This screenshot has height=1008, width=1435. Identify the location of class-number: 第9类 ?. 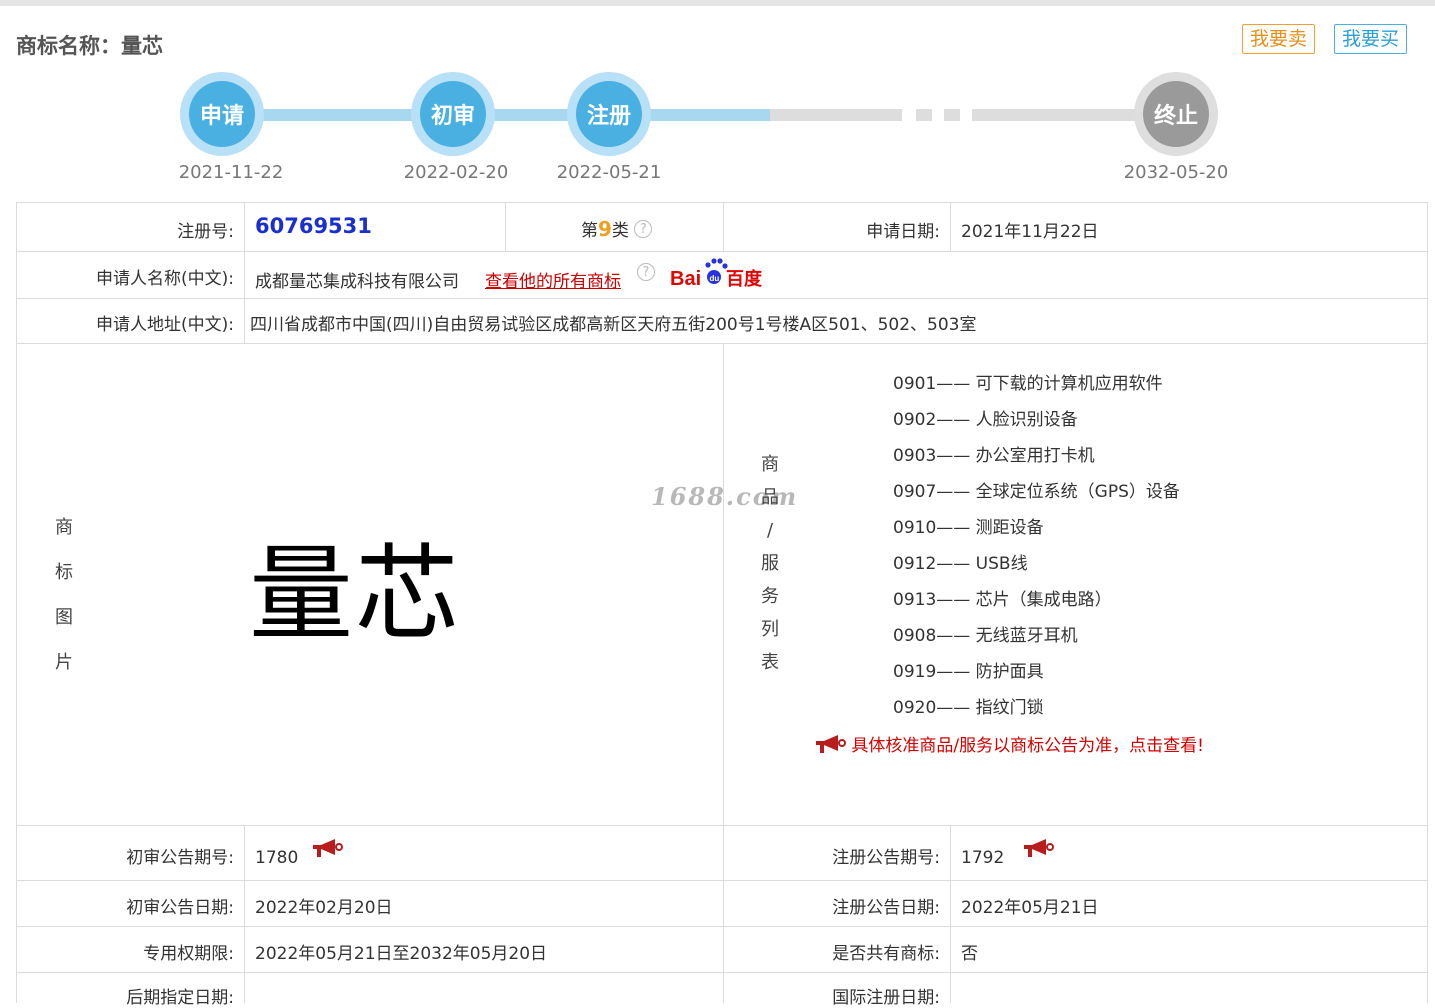
(617, 228).